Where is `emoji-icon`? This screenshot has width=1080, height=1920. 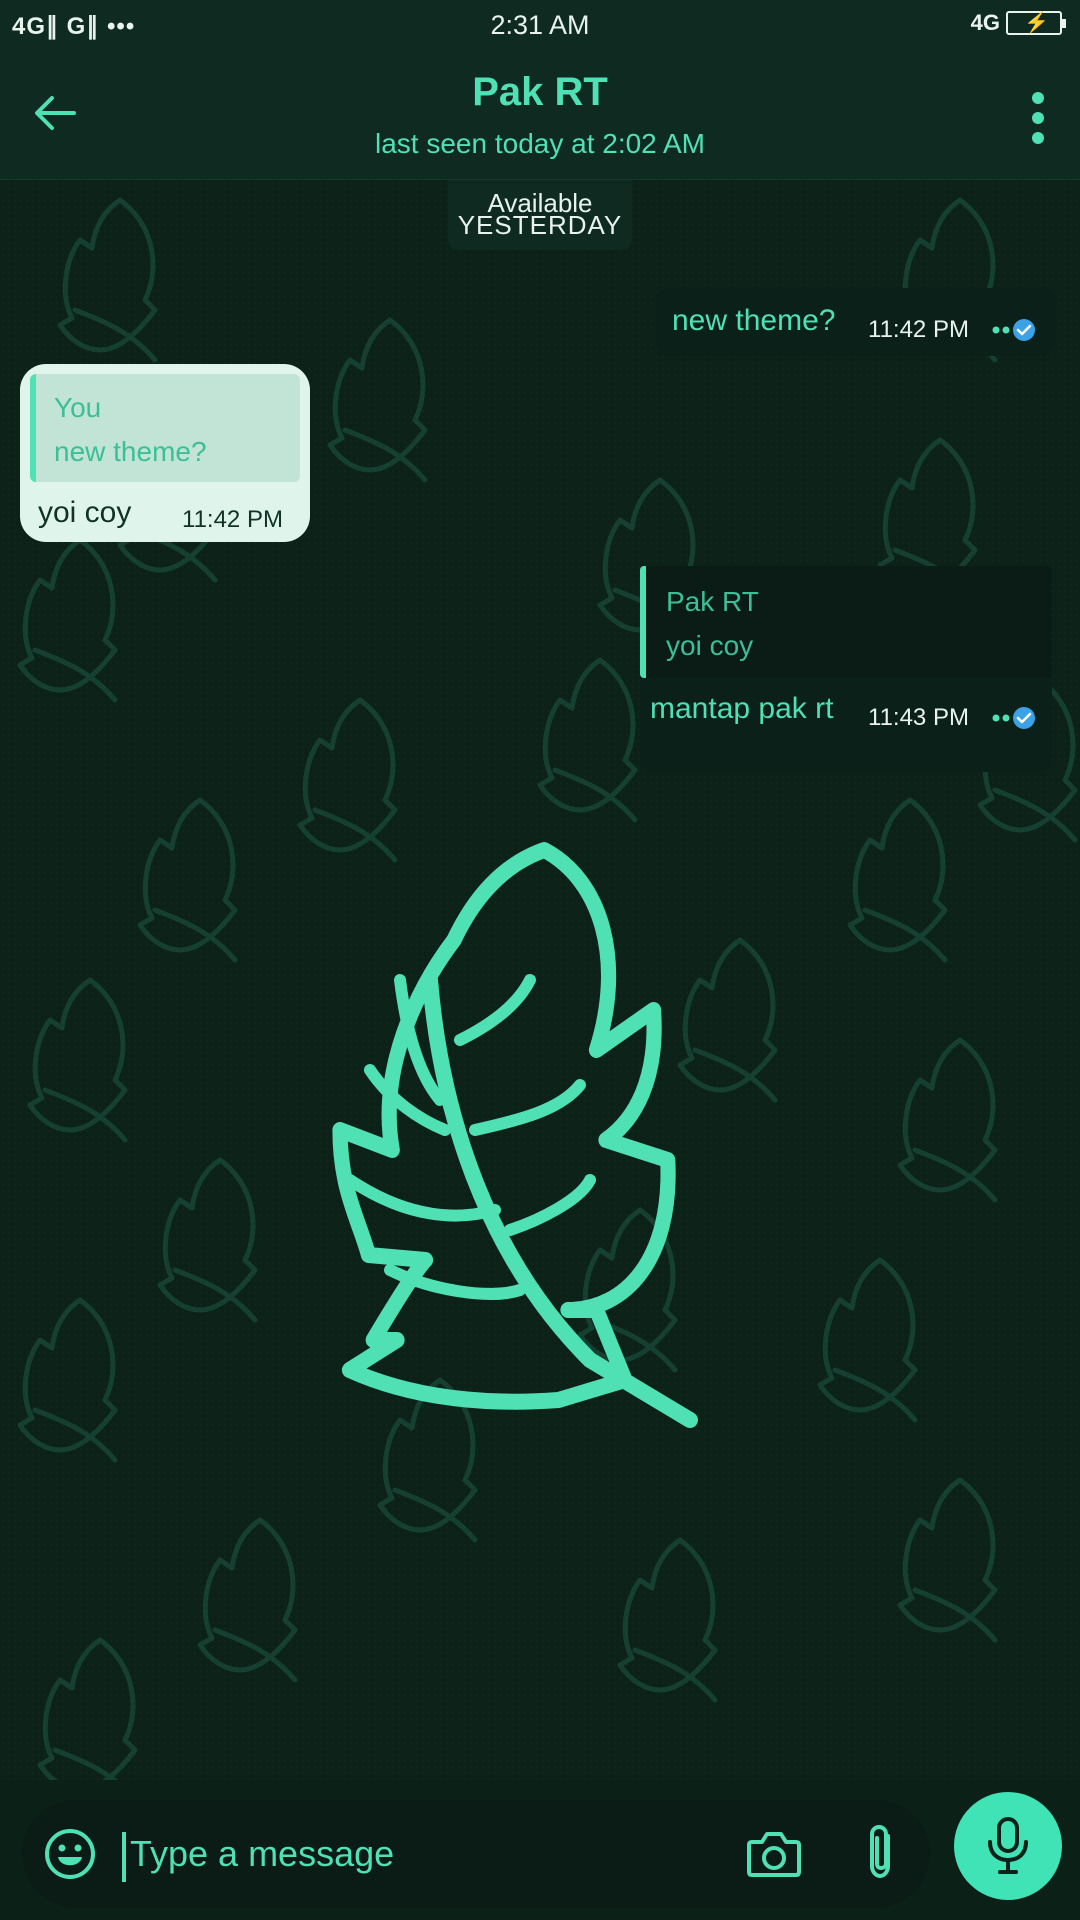
emoji-icon is located at coordinates (70, 1854).